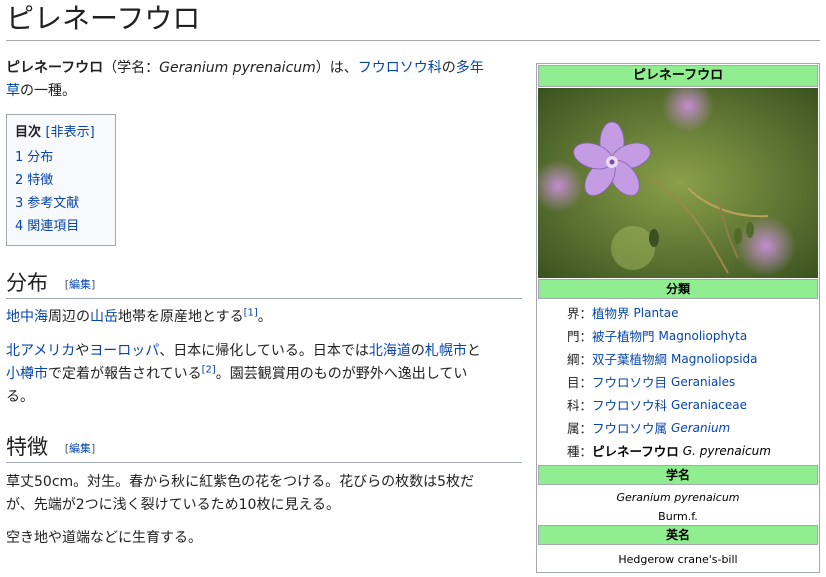 The width and height of the screenshot is (826, 577). I want to click on english-name: Hedgerow crane's-bill, so click(678, 559).